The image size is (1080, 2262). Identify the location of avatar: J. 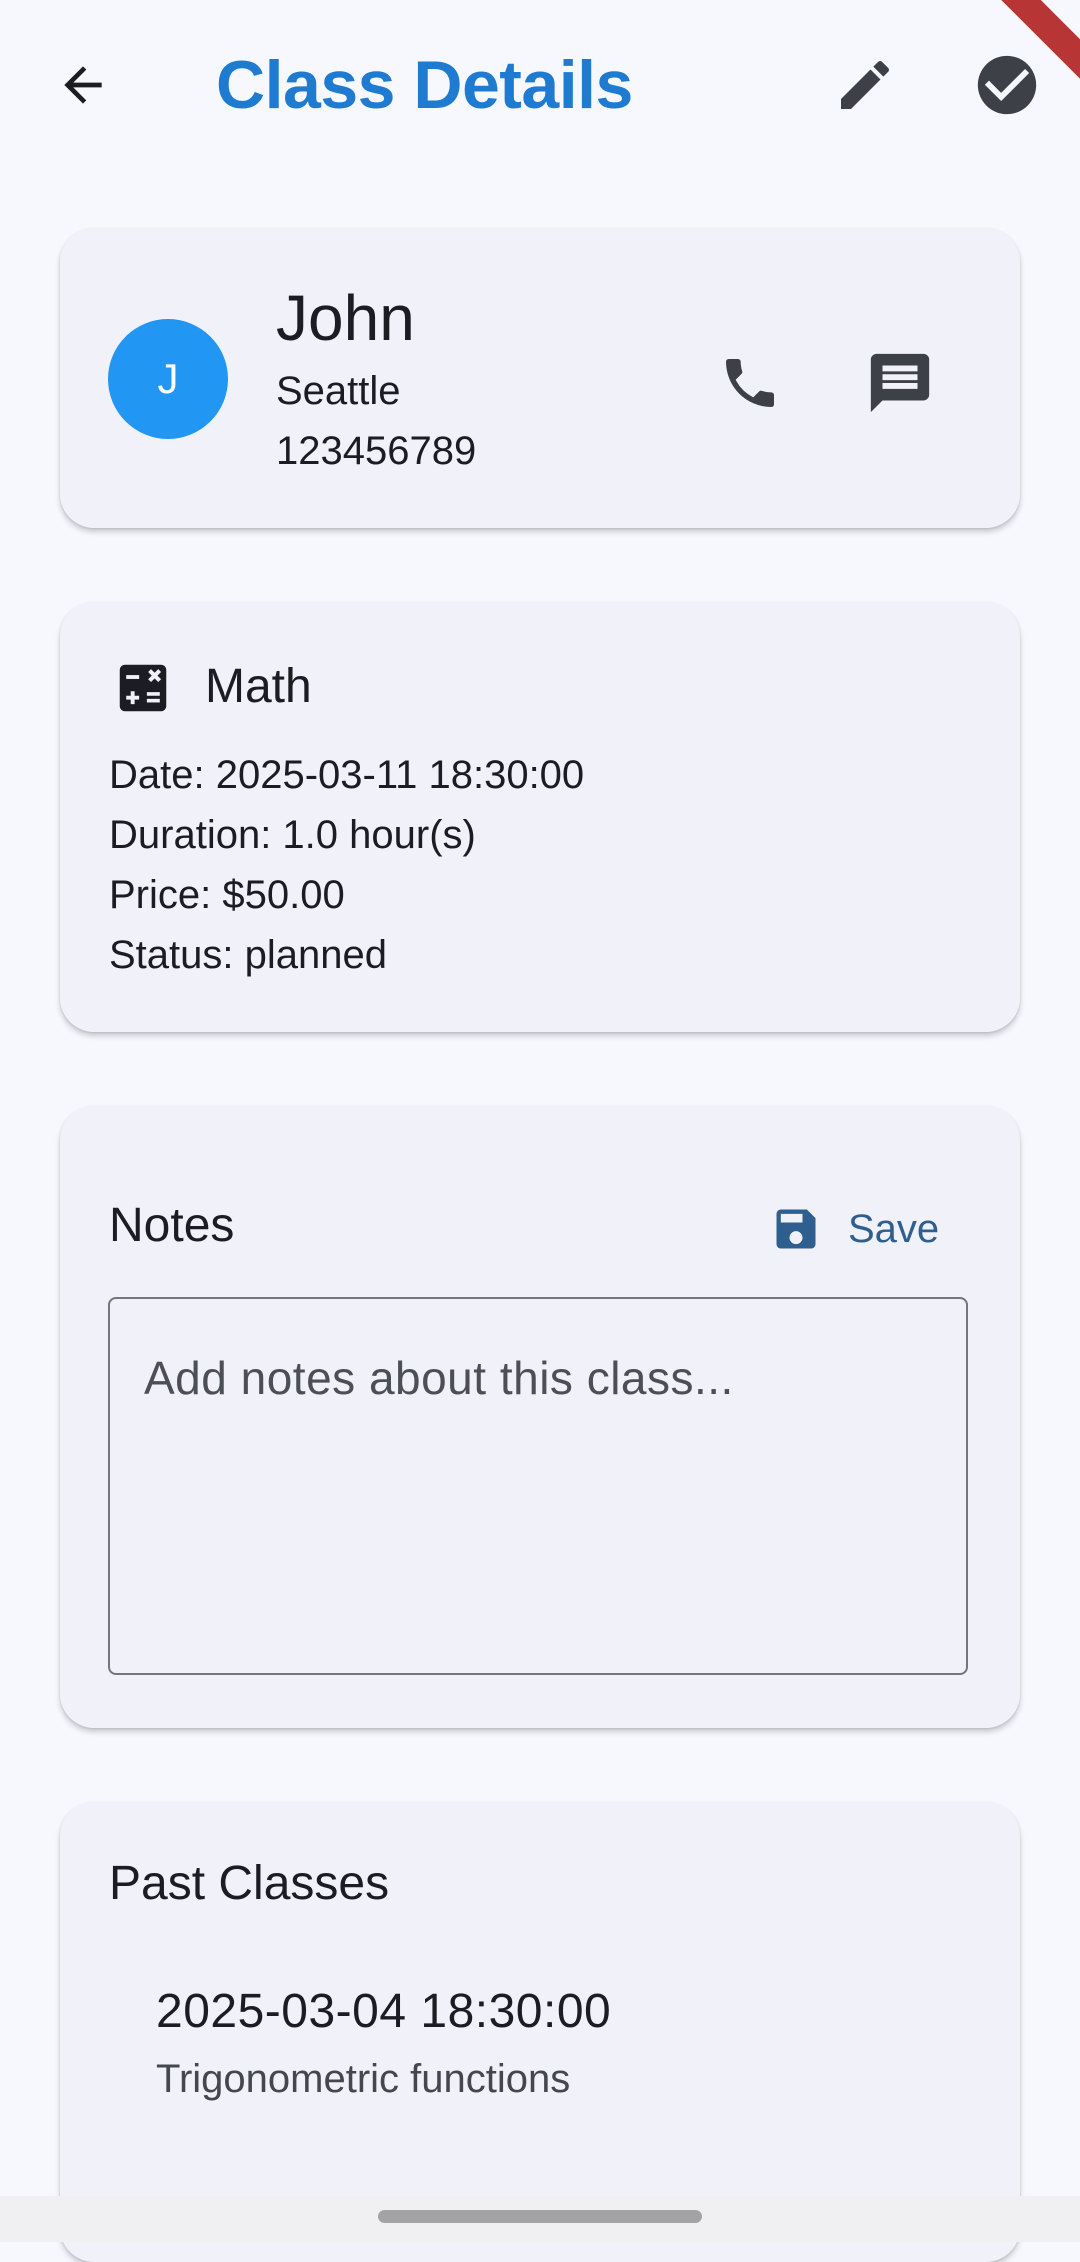
(168, 379).